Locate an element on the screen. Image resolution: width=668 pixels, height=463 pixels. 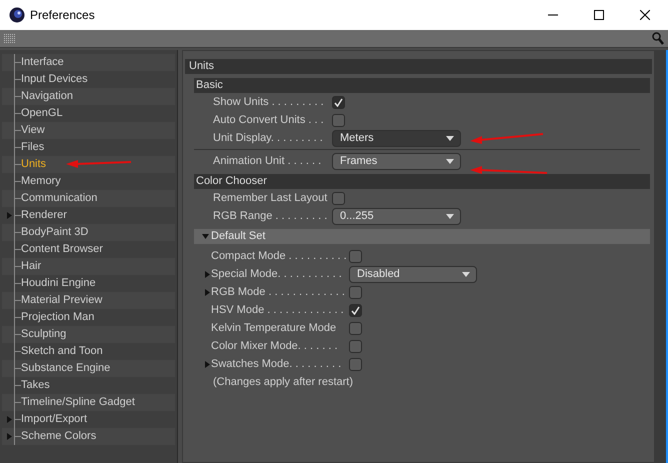
panel-header: Units is located at coordinates (418, 66).